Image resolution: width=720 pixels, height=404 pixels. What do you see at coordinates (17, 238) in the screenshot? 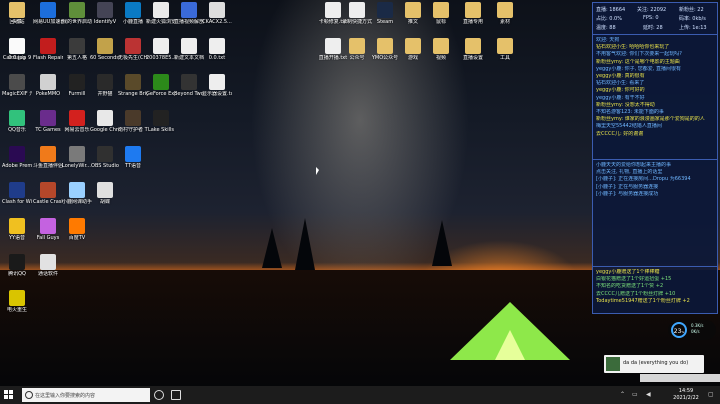
I see `desktop-icon-label: YY语音` at bounding box center [17, 238].